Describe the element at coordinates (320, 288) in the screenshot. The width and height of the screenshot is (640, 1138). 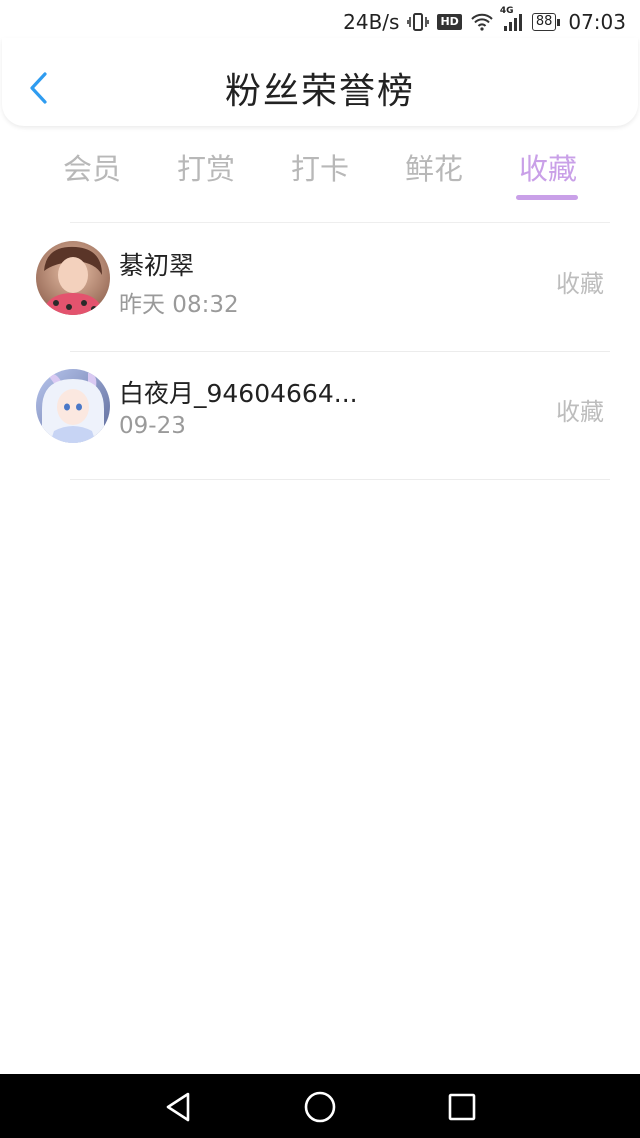
I see `list-item: 綦初翠 昨天 08:32 收藏` at that location.